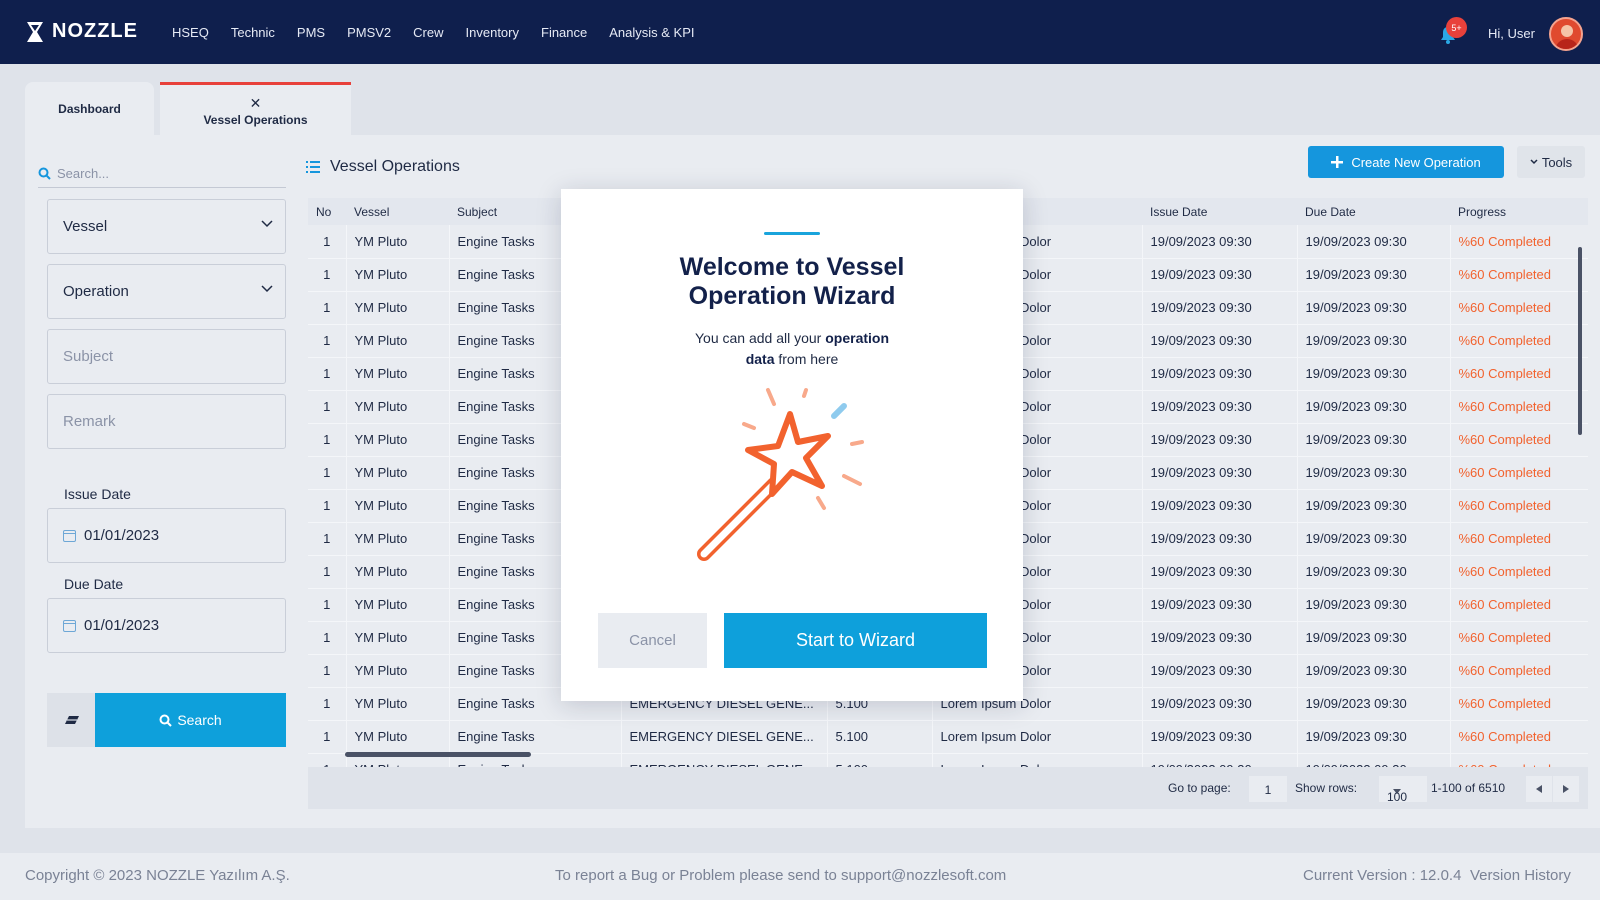 Image resolution: width=1600 pixels, height=900 pixels. Describe the element at coordinates (395, 166) in the screenshot. I see `page-title-label: Vessel Operations` at that location.